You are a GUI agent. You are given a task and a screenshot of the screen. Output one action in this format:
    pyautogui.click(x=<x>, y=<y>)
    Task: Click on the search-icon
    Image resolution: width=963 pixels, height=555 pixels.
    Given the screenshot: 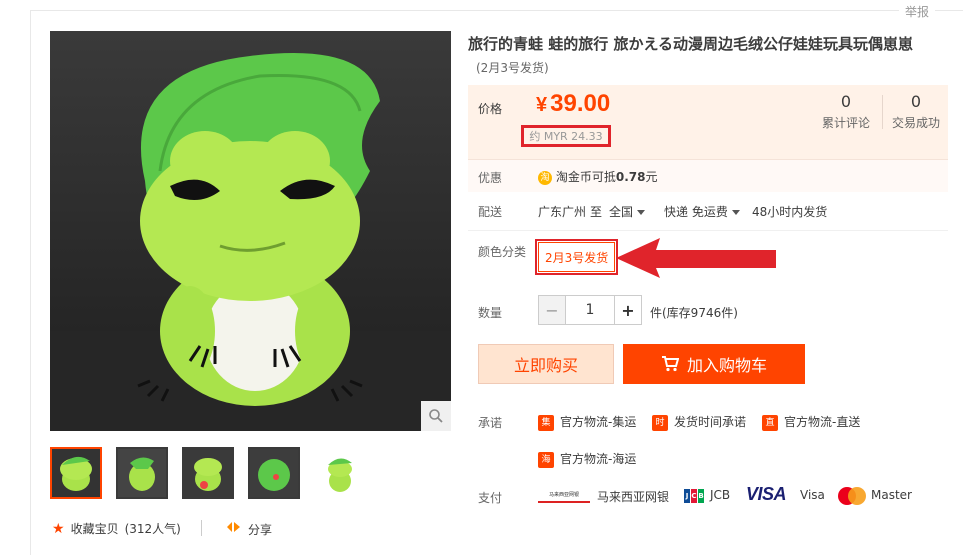 What is the action you would take?
    pyautogui.click(x=436, y=416)
    